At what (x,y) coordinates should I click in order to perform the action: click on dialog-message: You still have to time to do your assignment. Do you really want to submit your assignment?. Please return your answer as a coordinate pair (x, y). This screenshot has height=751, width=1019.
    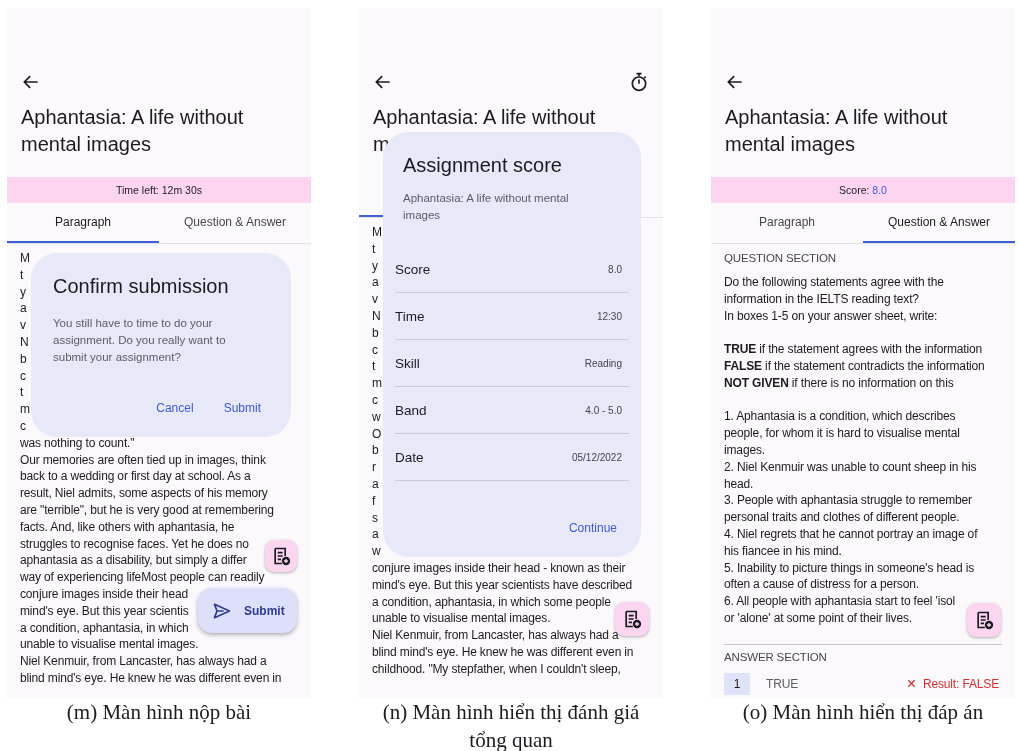
    Looking at the image, I should click on (140, 340).